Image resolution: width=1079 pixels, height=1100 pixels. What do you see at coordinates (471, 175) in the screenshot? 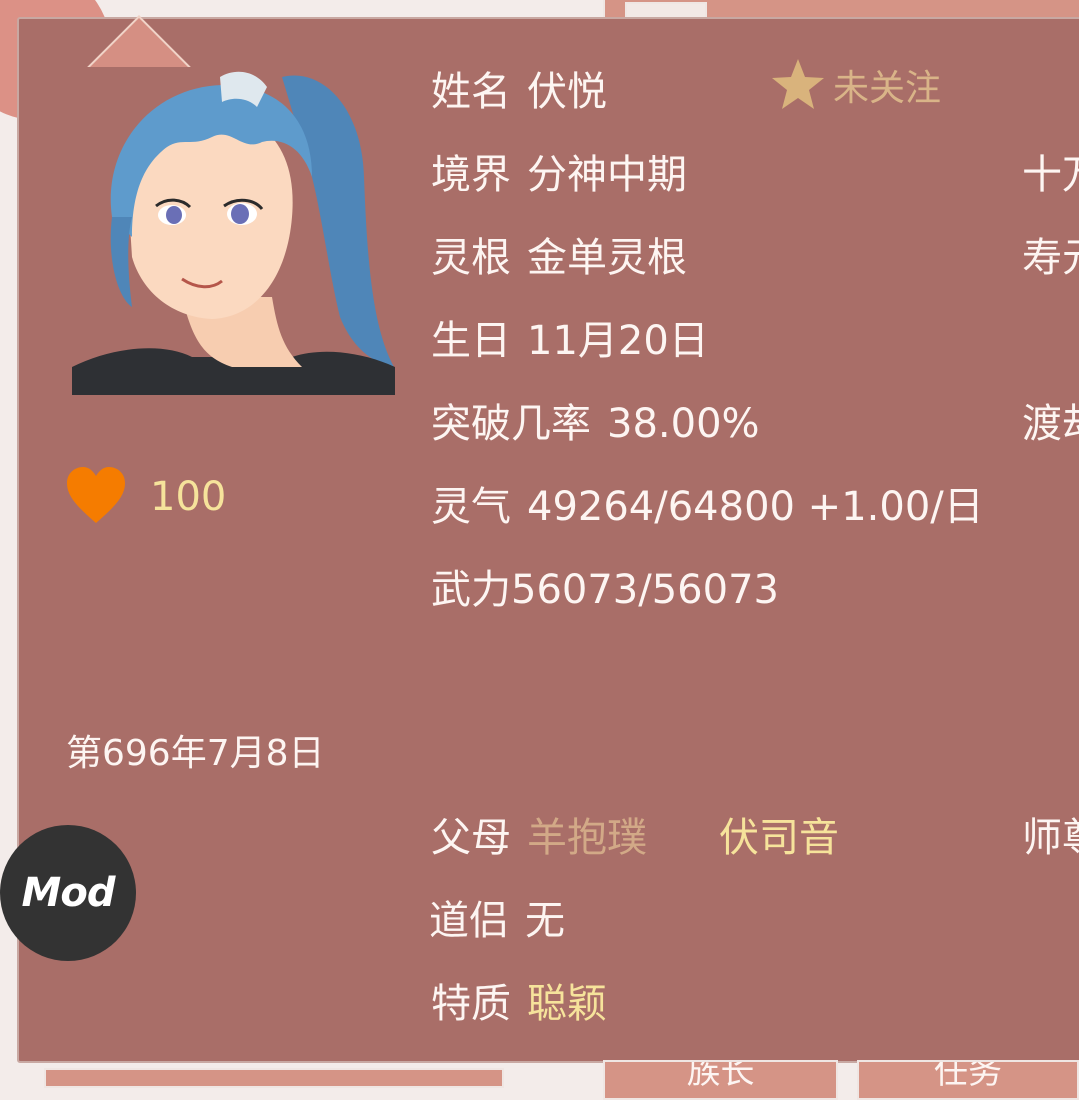
I see `realm-label: 境界` at bounding box center [471, 175].